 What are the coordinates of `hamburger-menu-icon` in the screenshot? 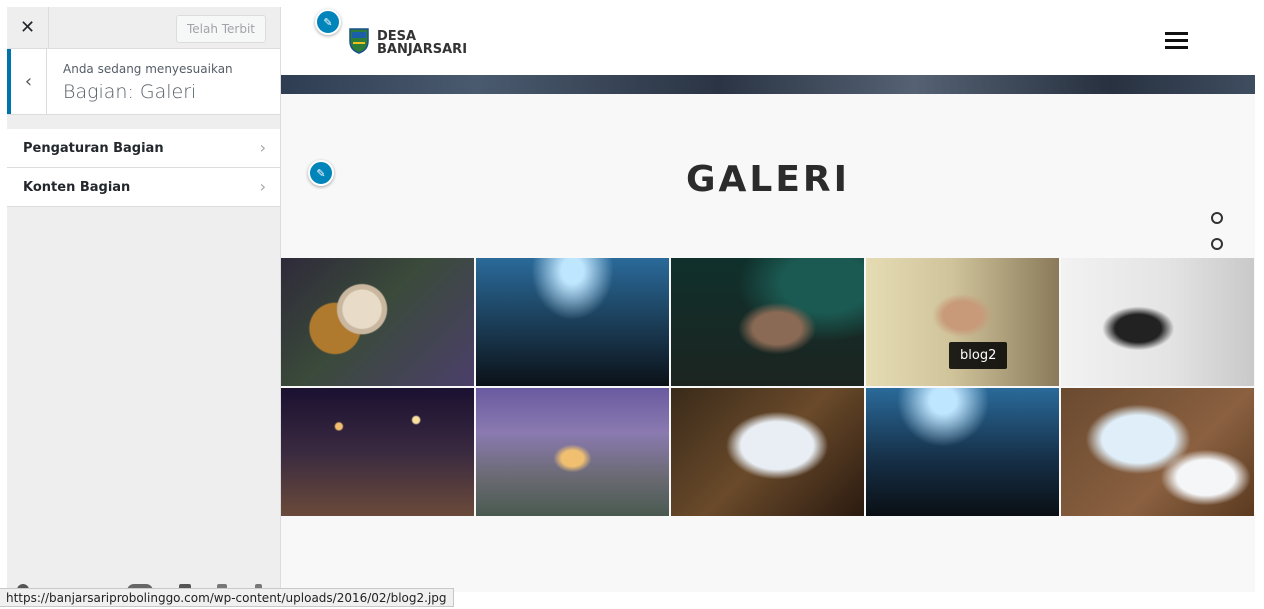 It's located at (1176, 41).